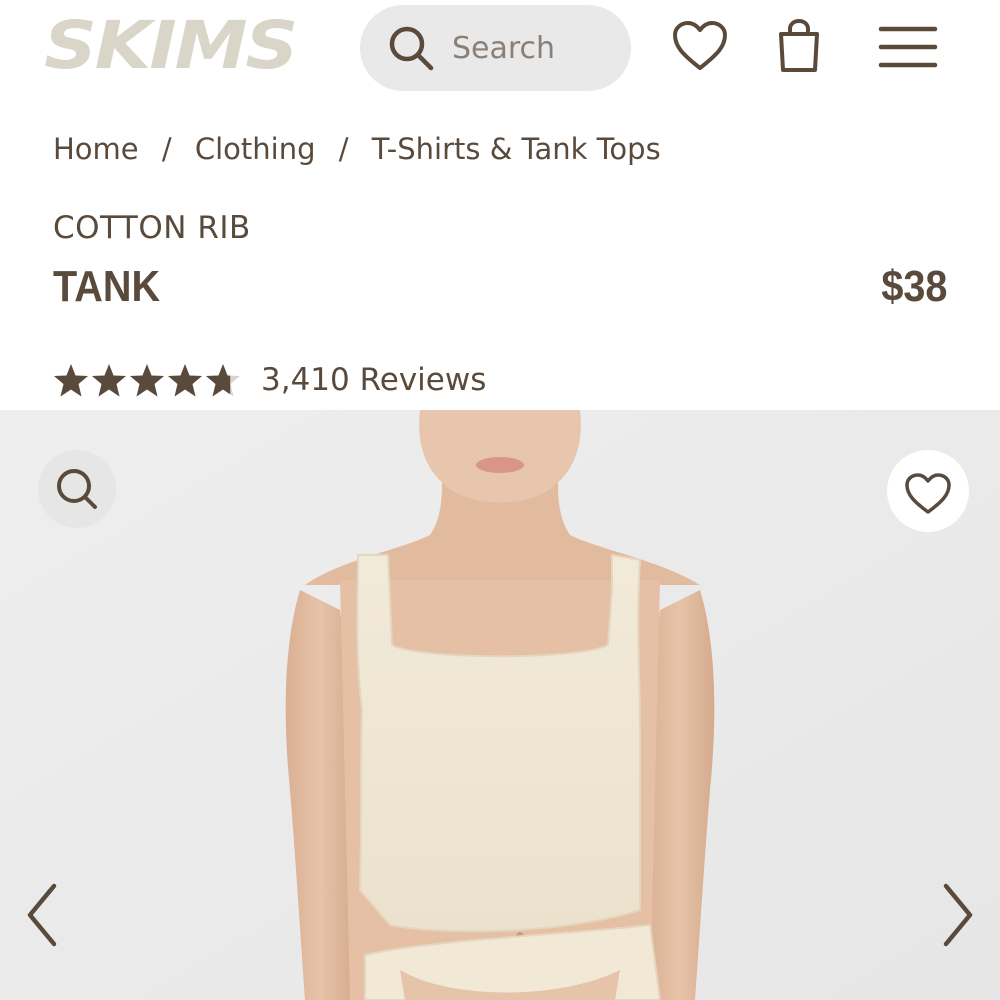 Image resolution: width=1000 pixels, height=1000 pixels. I want to click on breadcrumb-home: Home, so click(96, 149).